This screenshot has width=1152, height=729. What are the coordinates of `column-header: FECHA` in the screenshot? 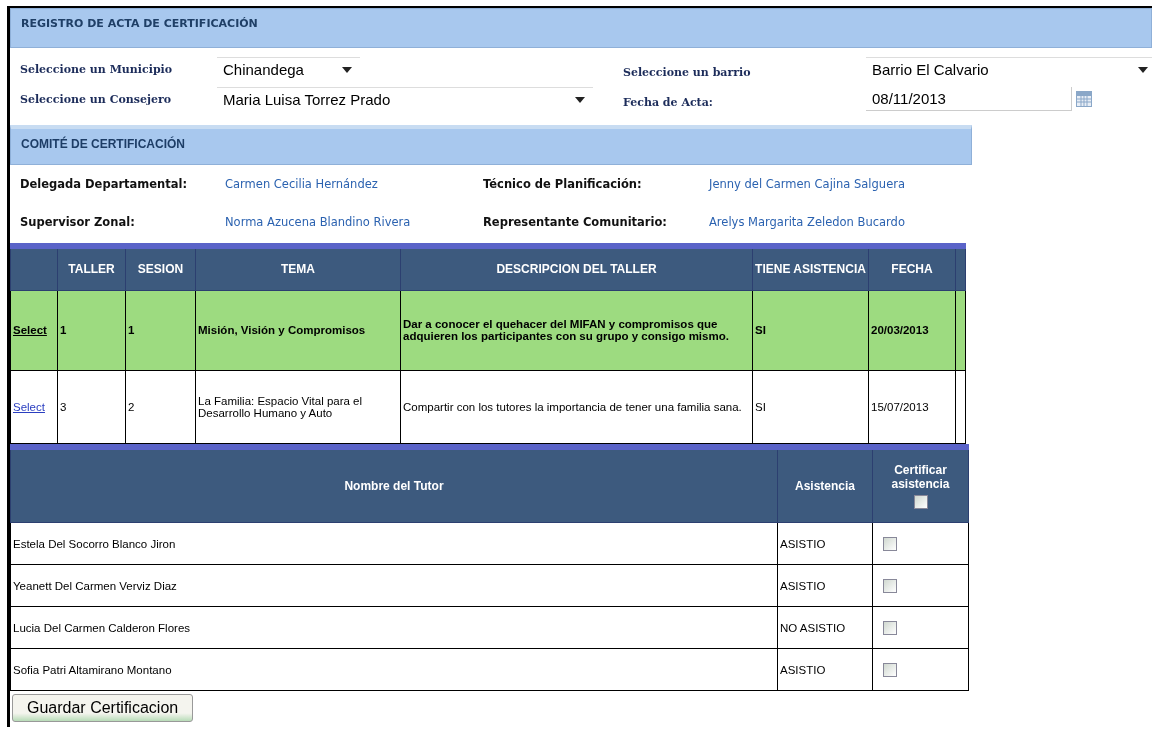 It's located at (912, 268).